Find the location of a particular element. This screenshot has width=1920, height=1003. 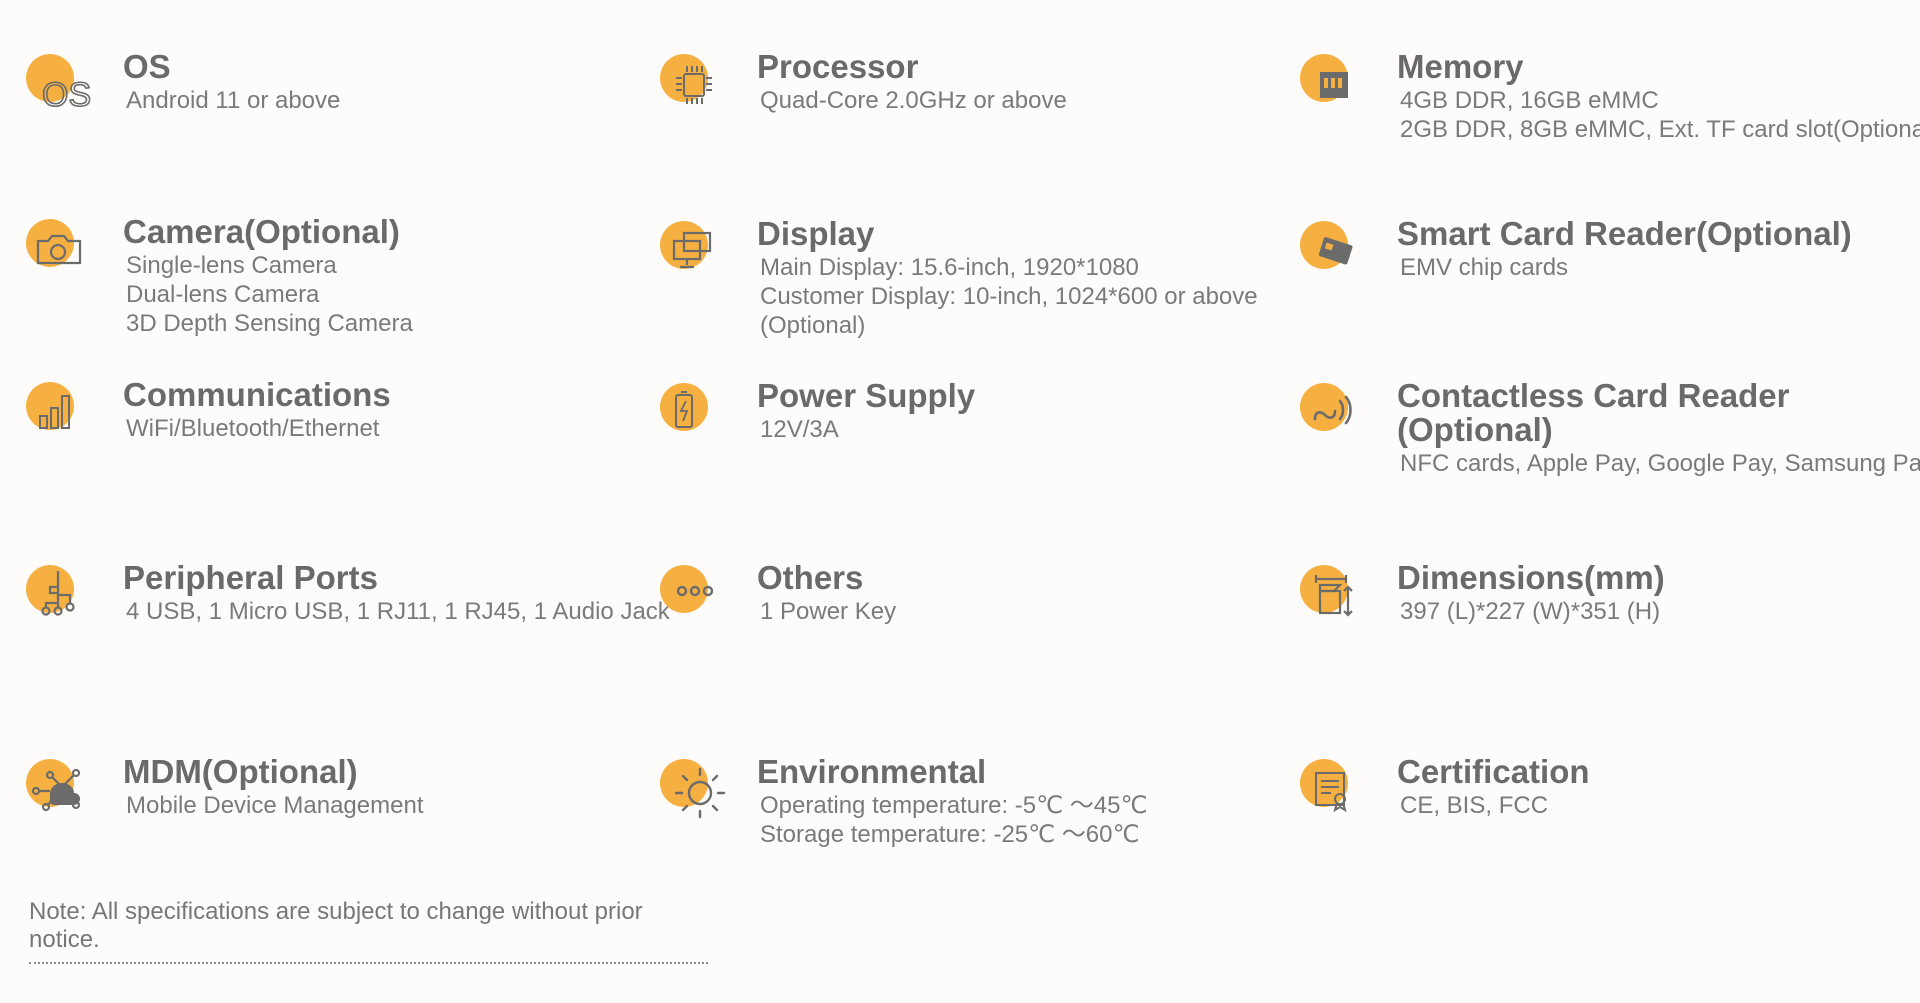

spec-title: Processor is located at coordinates (838, 66).